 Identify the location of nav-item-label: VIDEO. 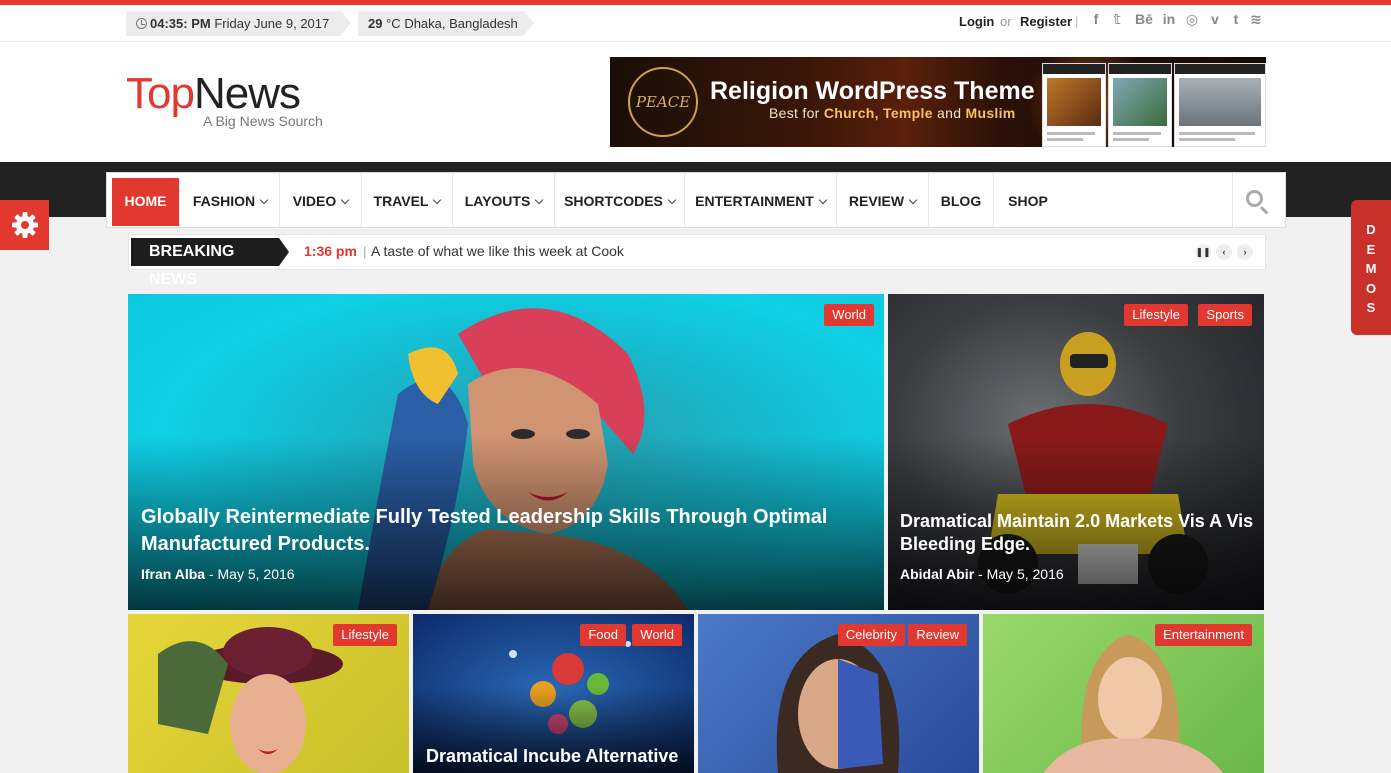
(314, 201).